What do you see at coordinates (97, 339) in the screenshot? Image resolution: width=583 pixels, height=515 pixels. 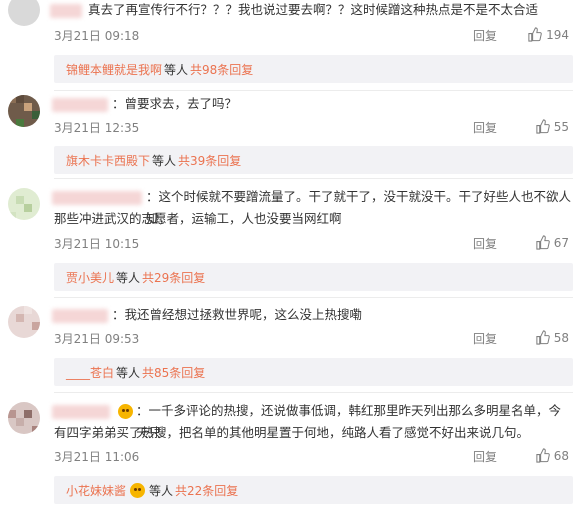 I see `comment-date: 3月21日 09:53` at bounding box center [97, 339].